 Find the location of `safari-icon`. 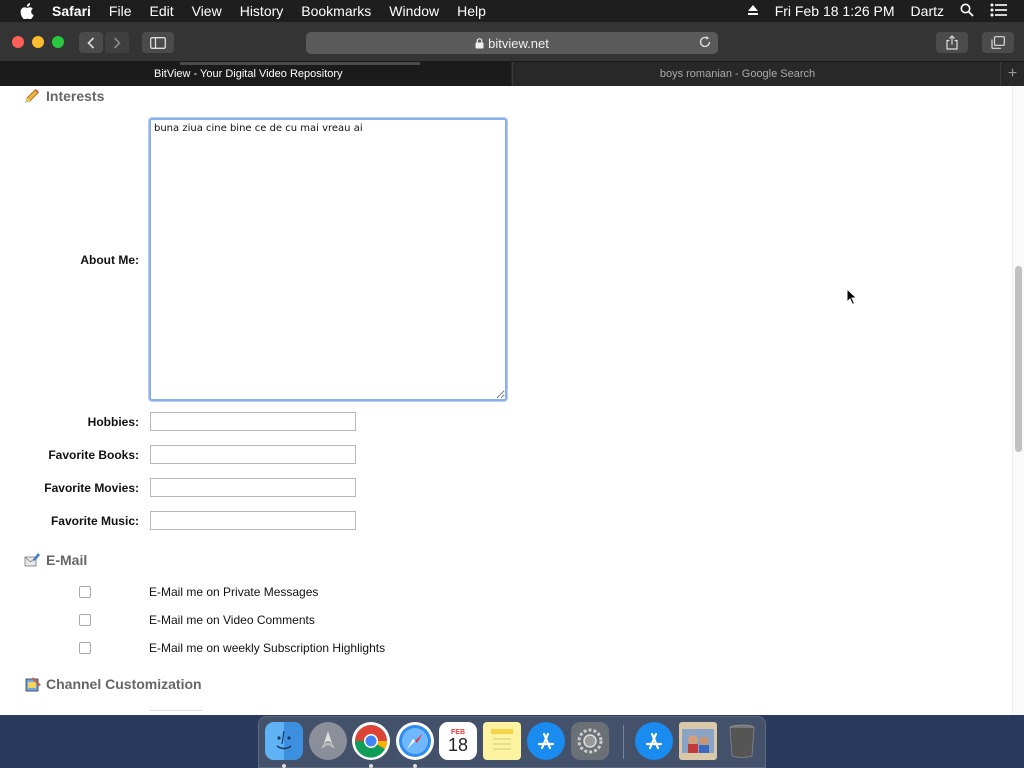

safari-icon is located at coordinates (415, 741).